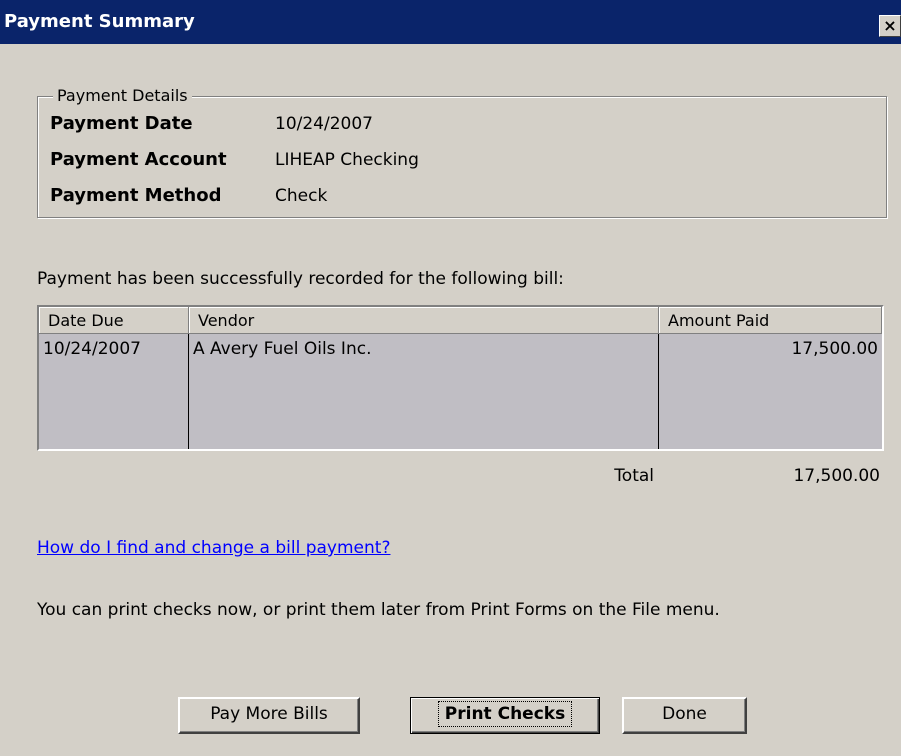  What do you see at coordinates (347, 160) in the screenshot?
I see `payment-account-value: LIHEAP Checking` at bounding box center [347, 160].